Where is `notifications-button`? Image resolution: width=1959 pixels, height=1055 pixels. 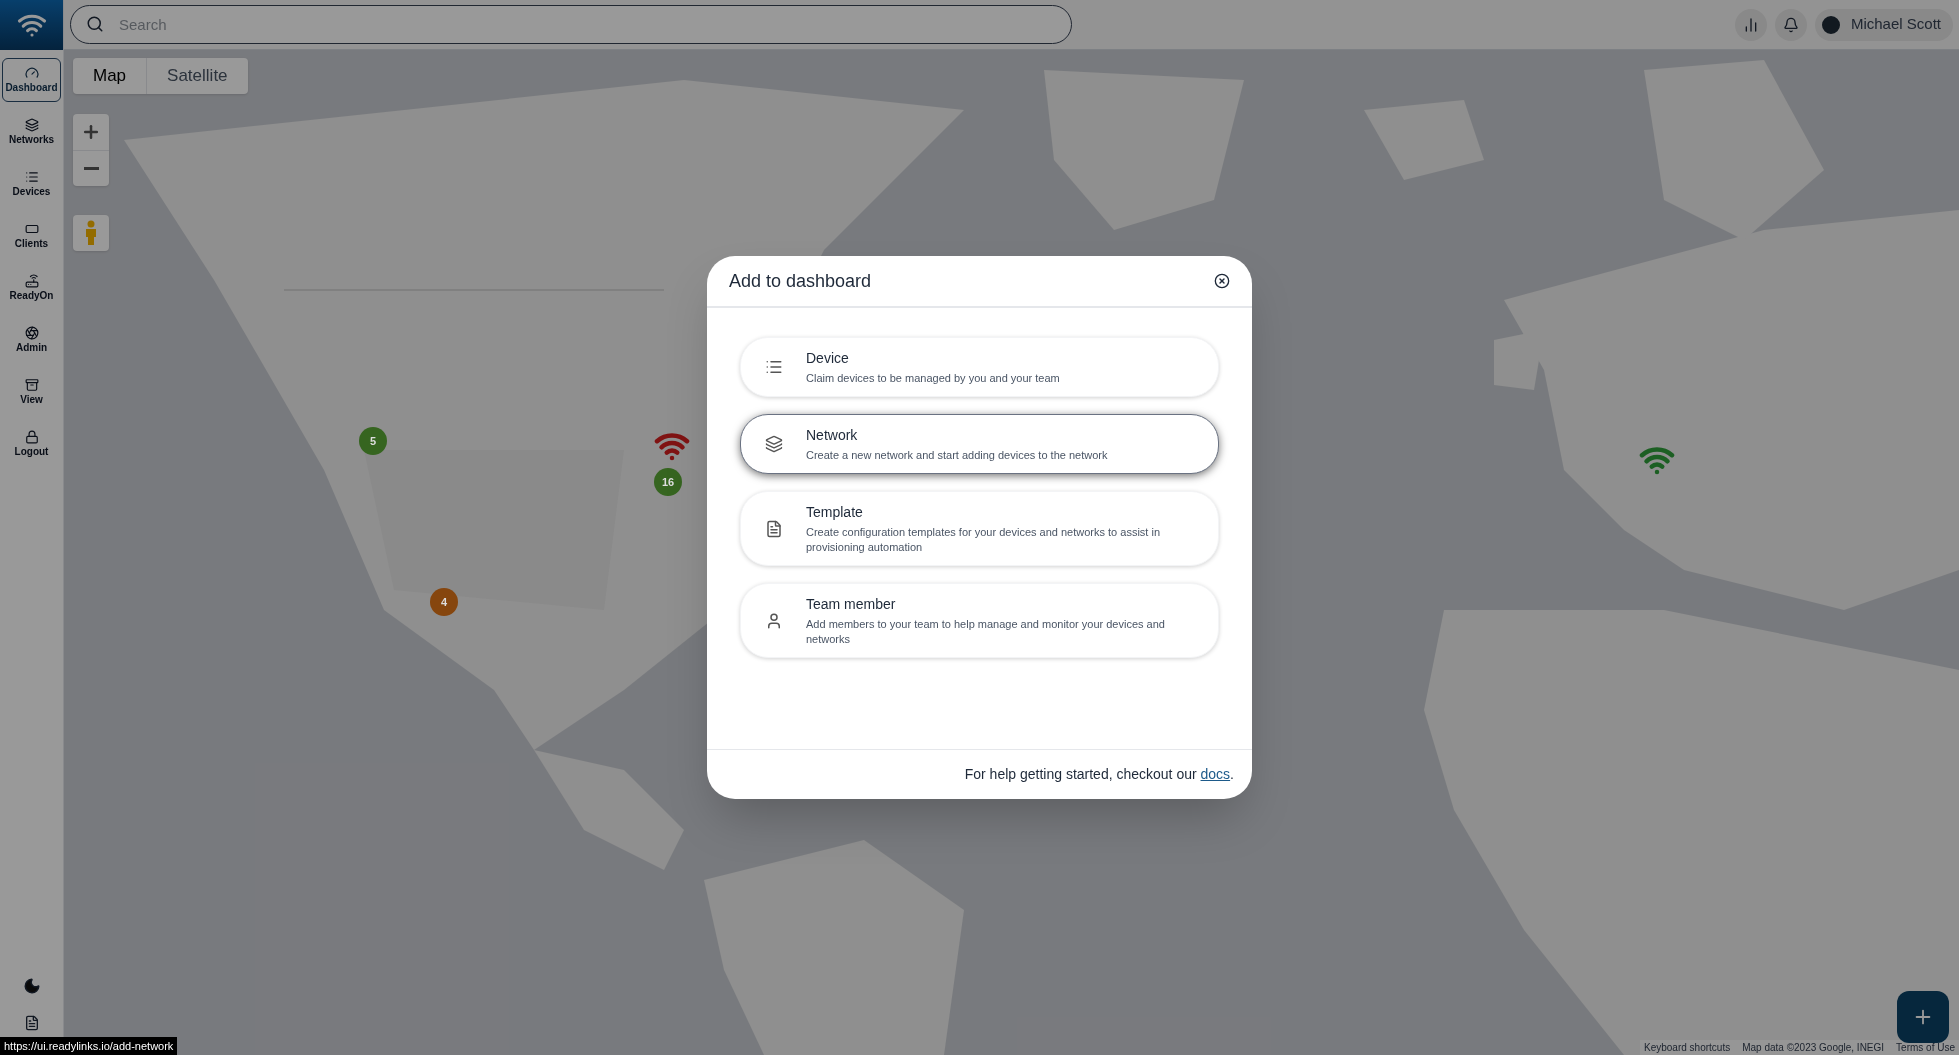 notifications-button is located at coordinates (1790, 24).